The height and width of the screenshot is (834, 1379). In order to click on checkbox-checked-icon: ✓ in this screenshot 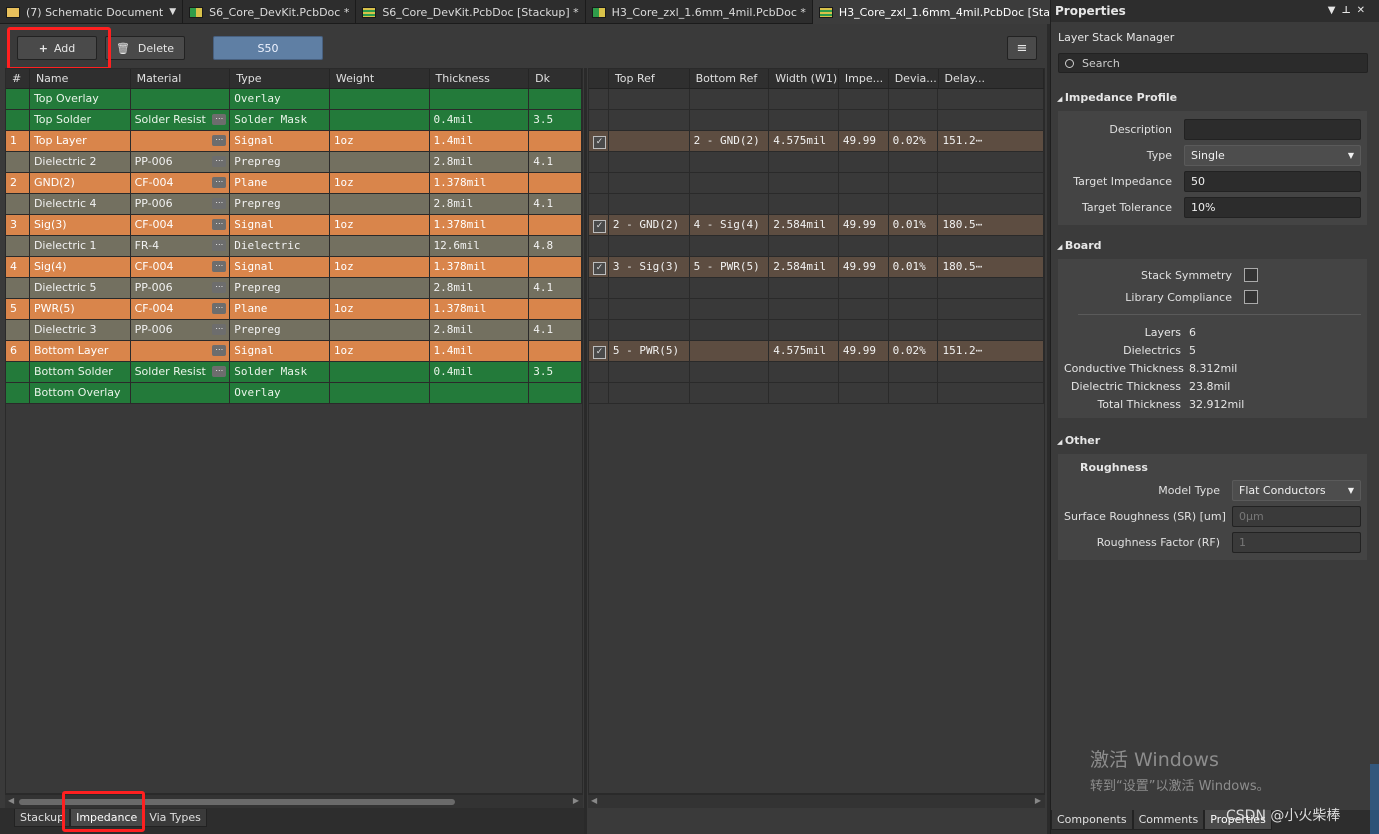, I will do `click(599, 268)`.